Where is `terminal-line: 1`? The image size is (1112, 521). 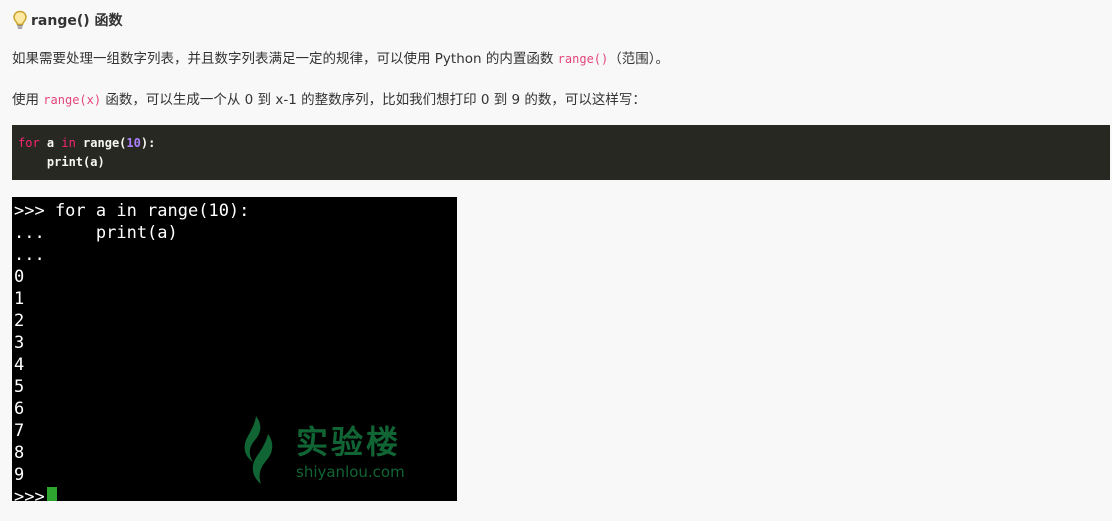
terminal-line: 1 is located at coordinates (19, 299).